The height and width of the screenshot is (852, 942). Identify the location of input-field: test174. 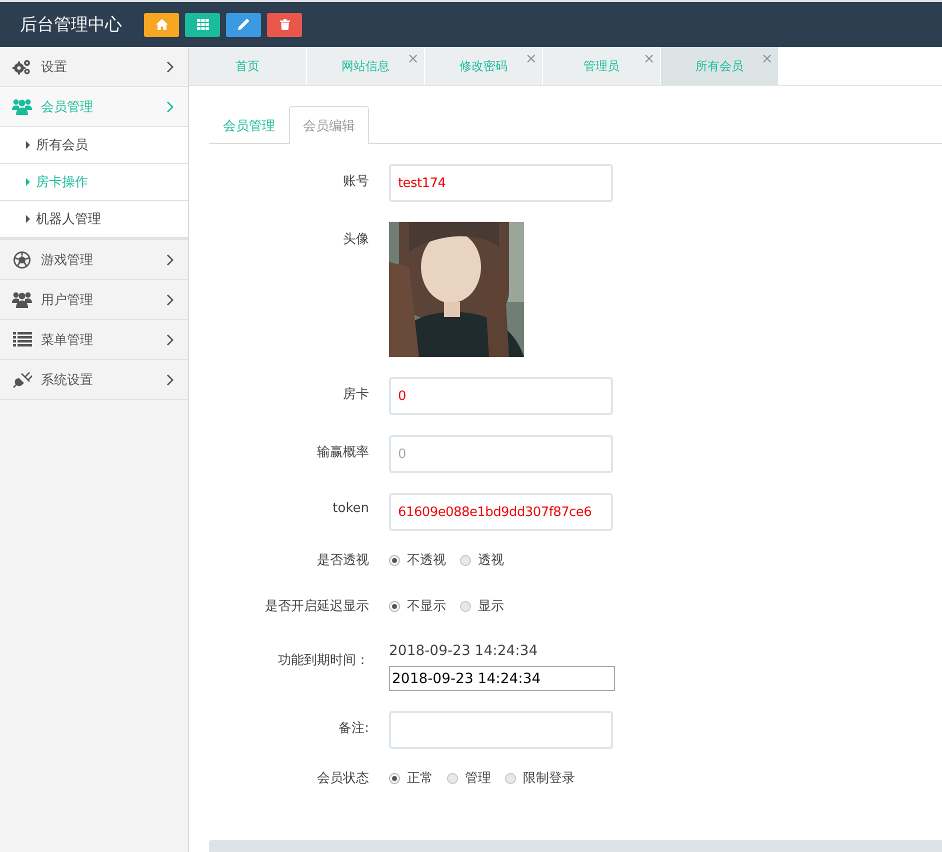
(501, 183).